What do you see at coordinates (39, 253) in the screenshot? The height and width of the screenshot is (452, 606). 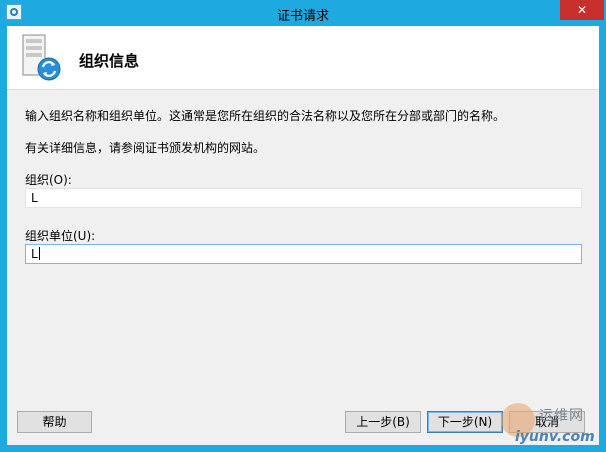 I see `text-cursor` at bounding box center [39, 253].